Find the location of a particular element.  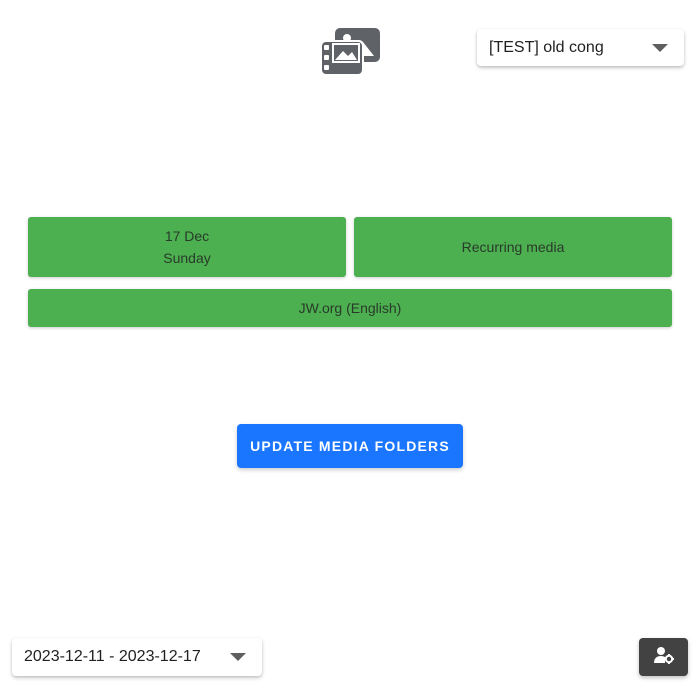

media-day-date: 17 Dec is located at coordinates (187, 236).